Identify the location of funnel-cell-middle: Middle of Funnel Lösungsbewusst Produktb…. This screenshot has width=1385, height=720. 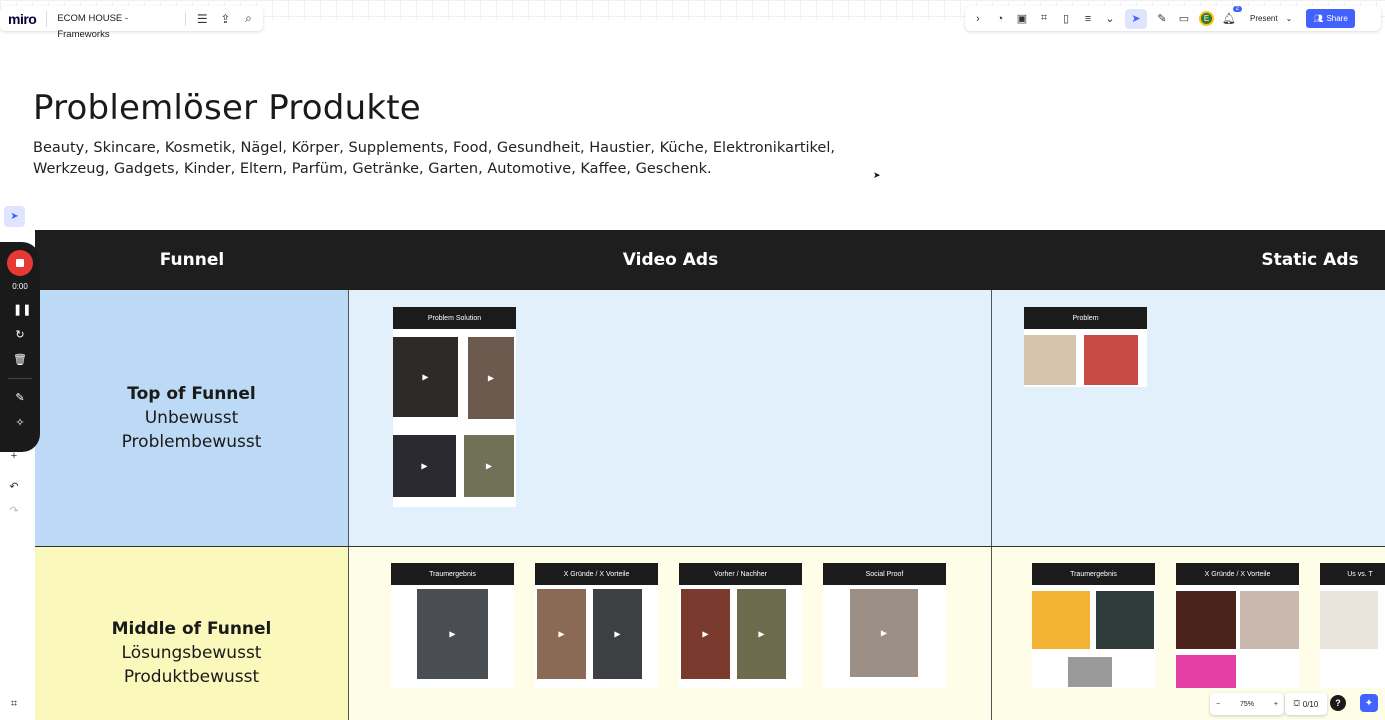
(192, 633).